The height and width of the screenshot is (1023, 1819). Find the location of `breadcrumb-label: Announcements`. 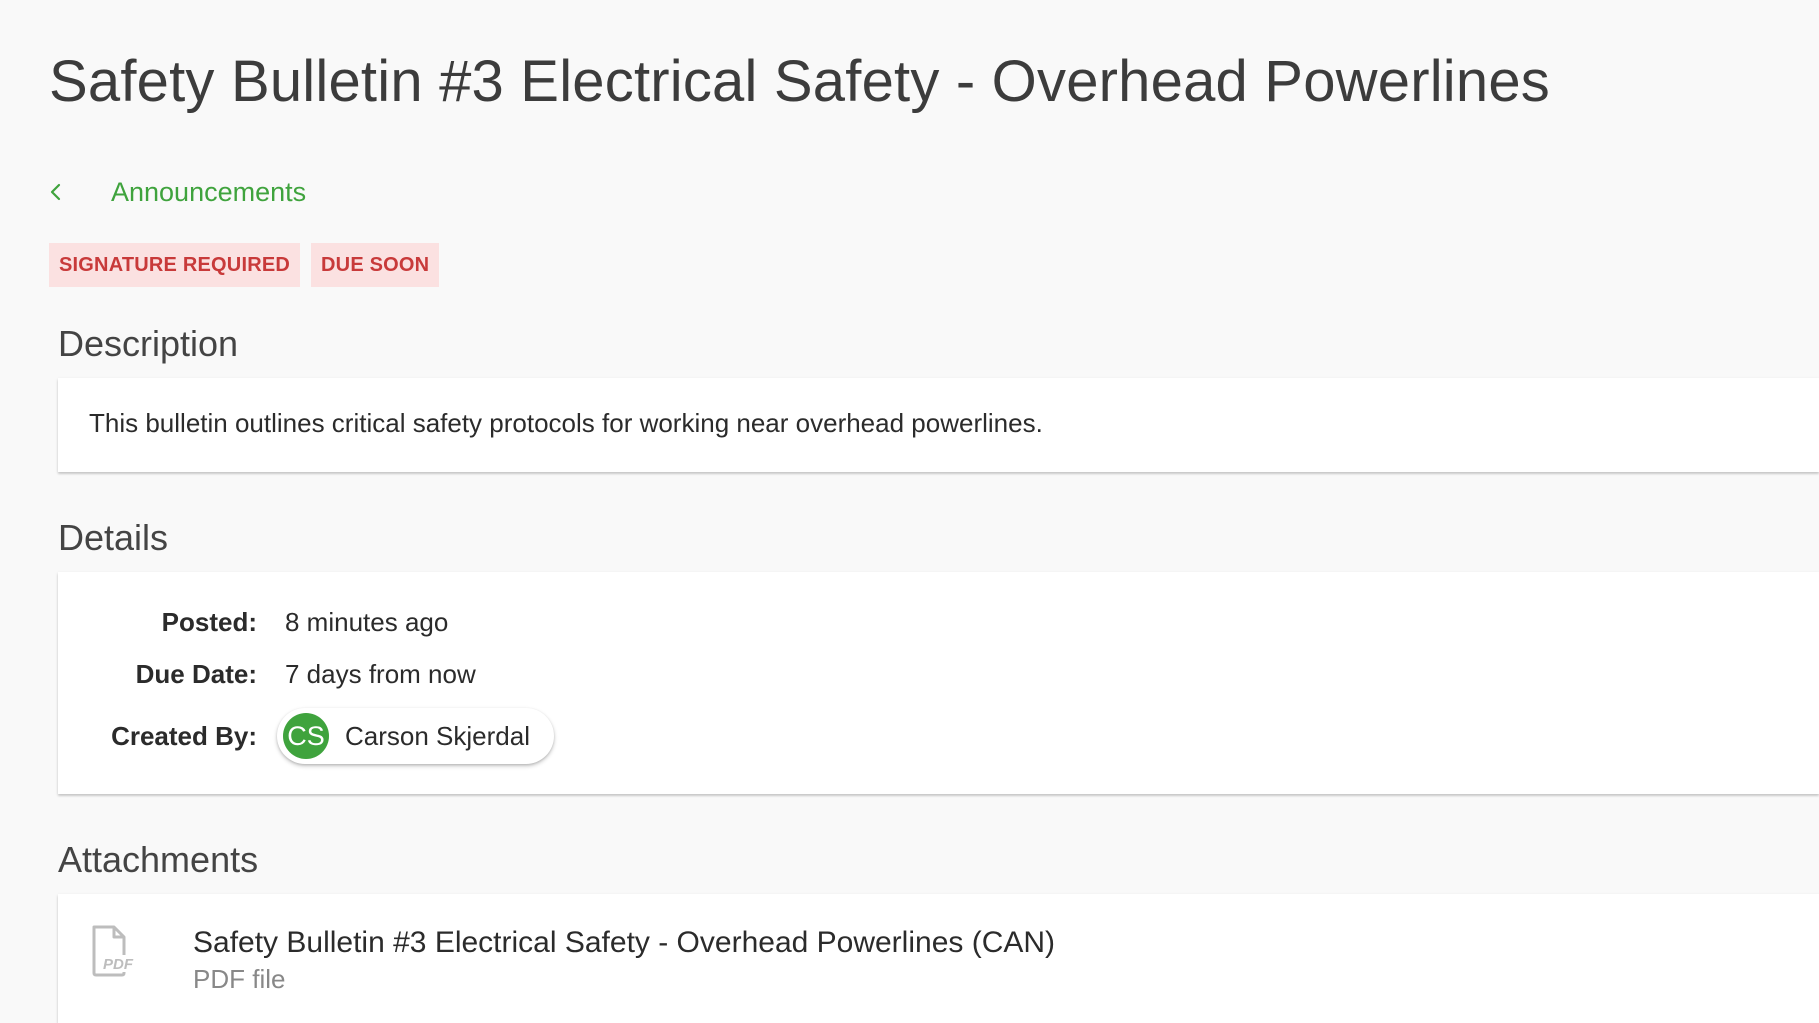

breadcrumb-label: Announcements is located at coordinates (209, 191).